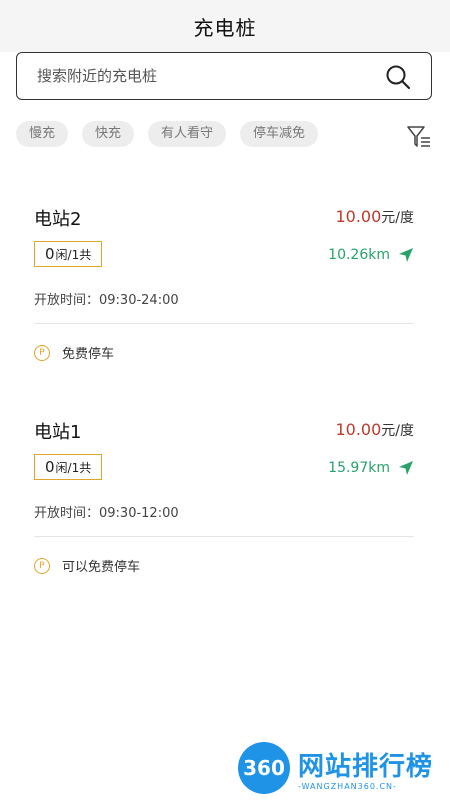  I want to click on opening-hours: 开放时间：09:30-24:00, so click(106, 300).